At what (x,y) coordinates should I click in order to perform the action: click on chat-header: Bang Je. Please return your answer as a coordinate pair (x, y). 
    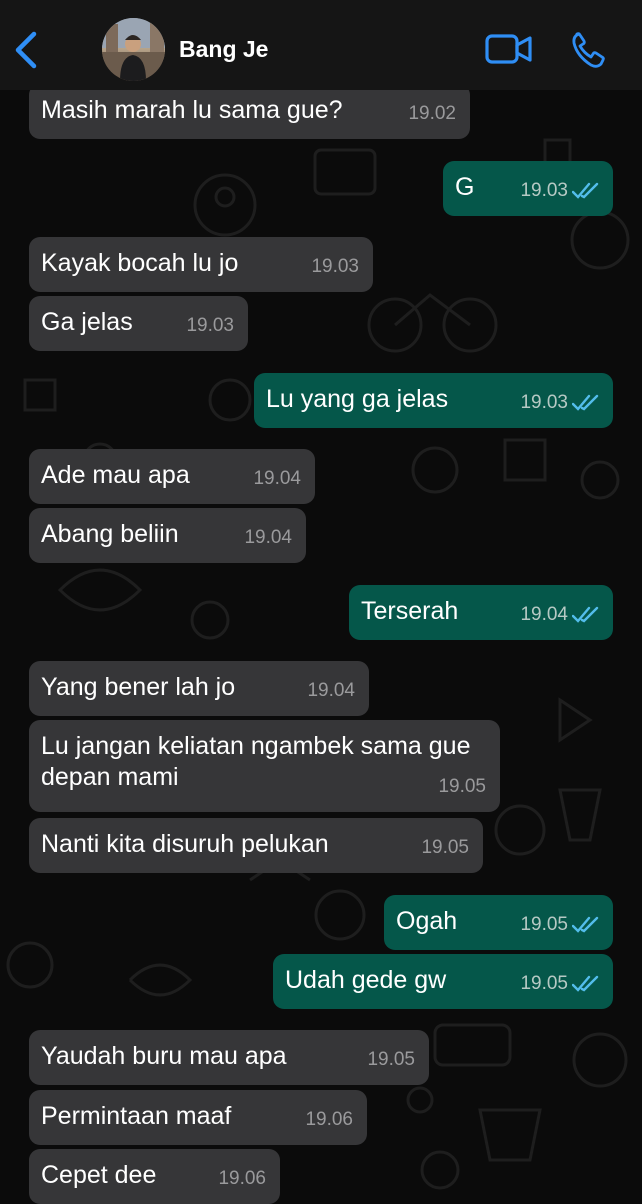
    Looking at the image, I should click on (321, 45).